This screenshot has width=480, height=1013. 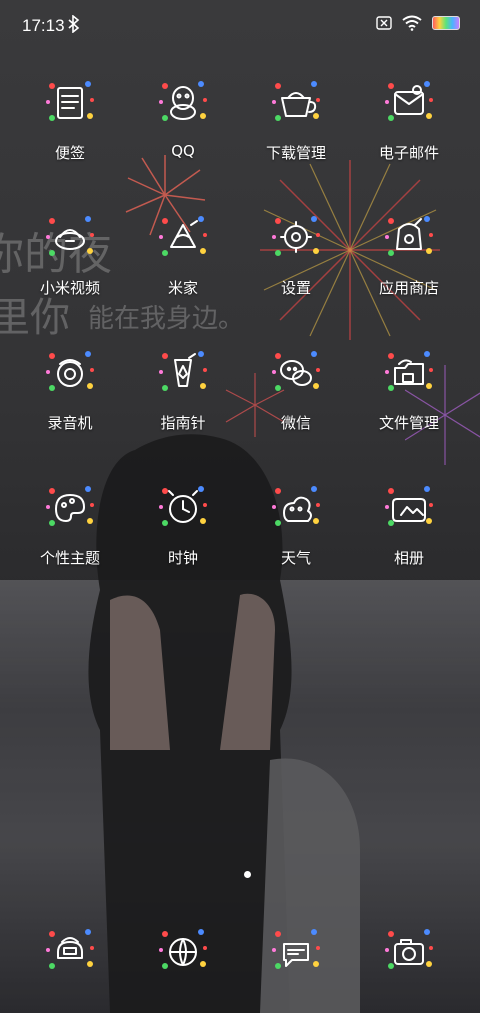 I want to click on app-compass: 指南针, so click(x=183, y=387).